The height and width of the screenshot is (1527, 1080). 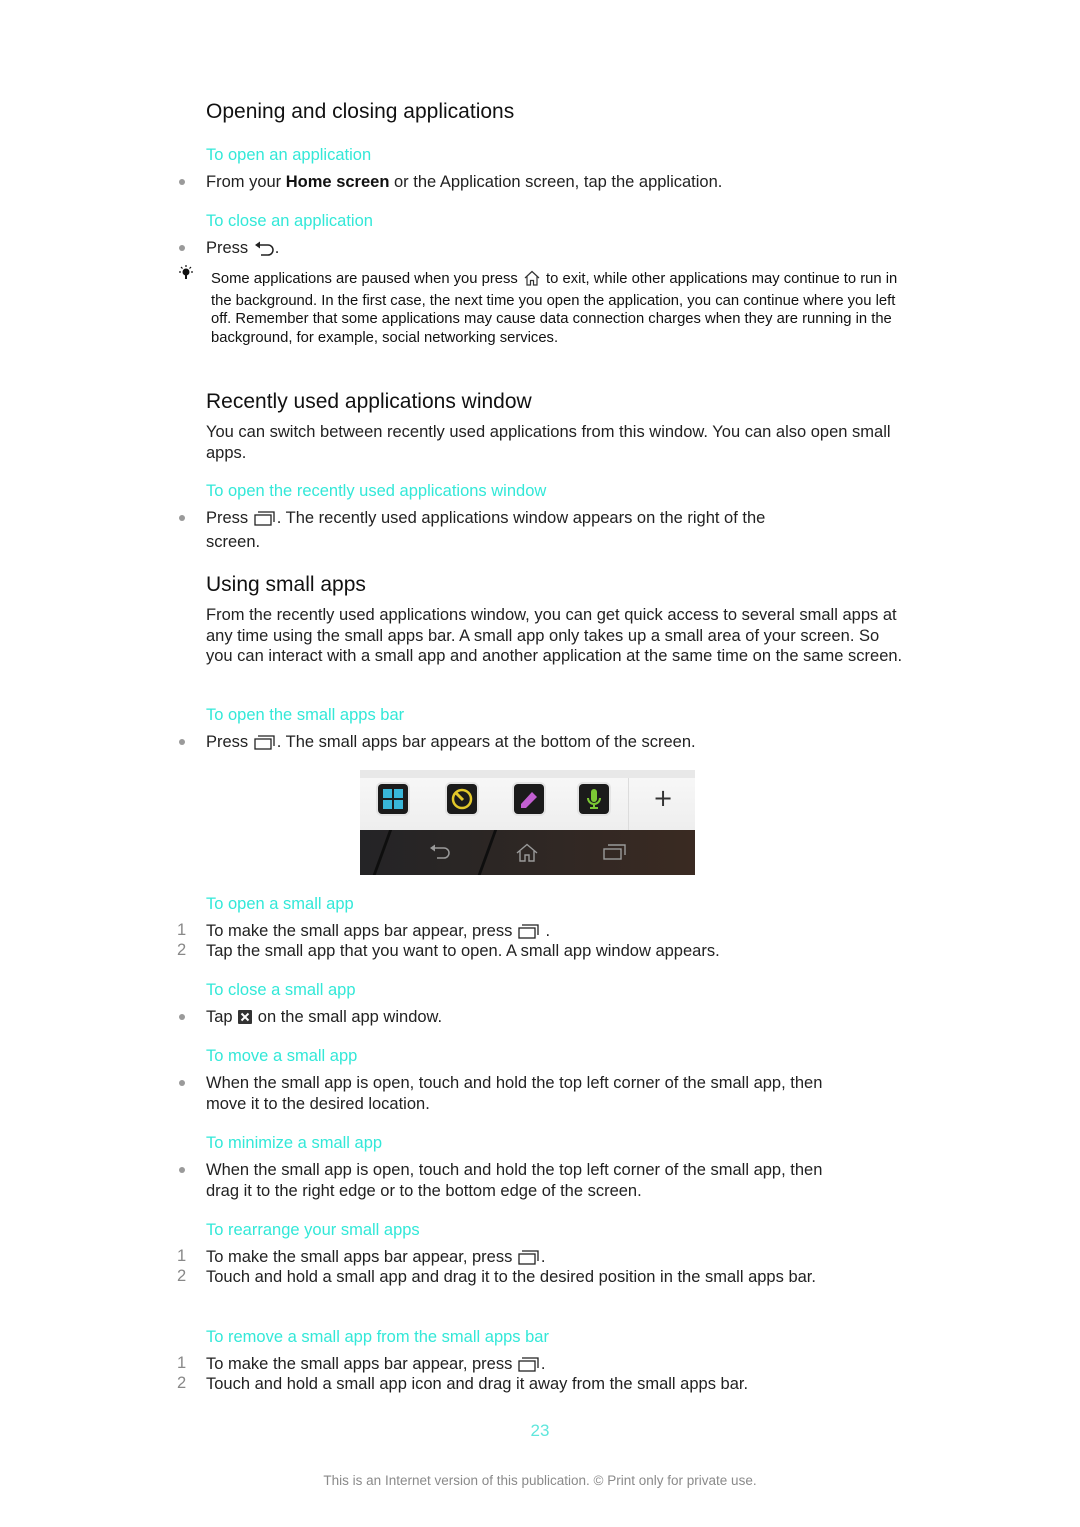 What do you see at coordinates (369, 401) in the screenshot?
I see `section-title-recent: Recently used applications window` at bounding box center [369, 401].